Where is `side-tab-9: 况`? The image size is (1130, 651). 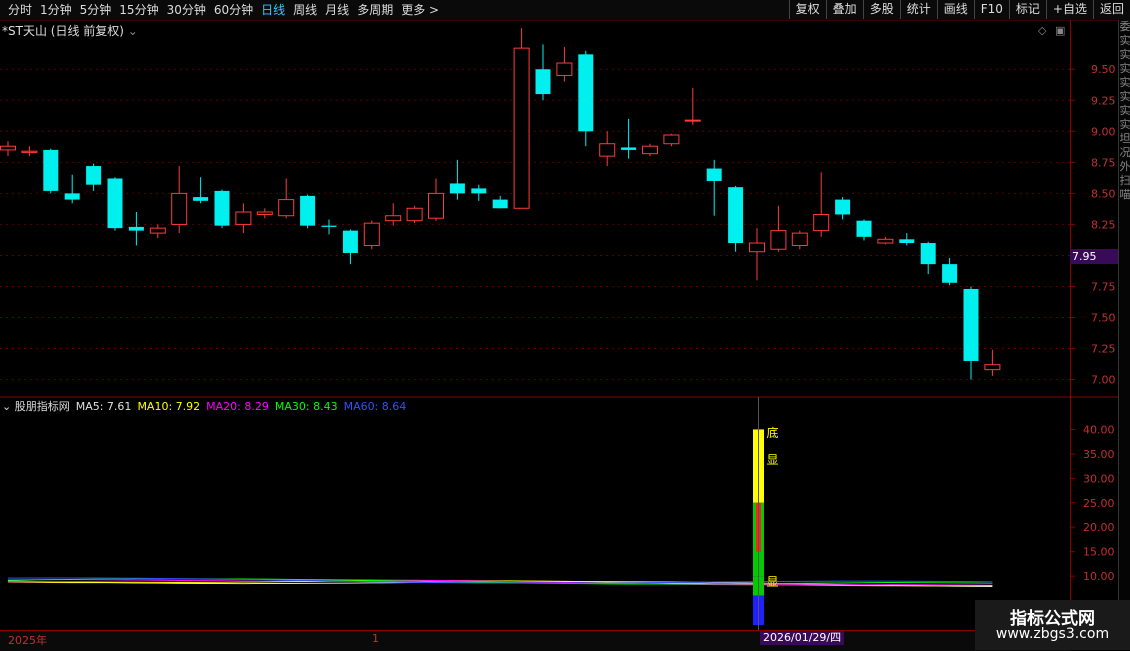 side-tab-9: 况 is located at coordinates (1124, 153).